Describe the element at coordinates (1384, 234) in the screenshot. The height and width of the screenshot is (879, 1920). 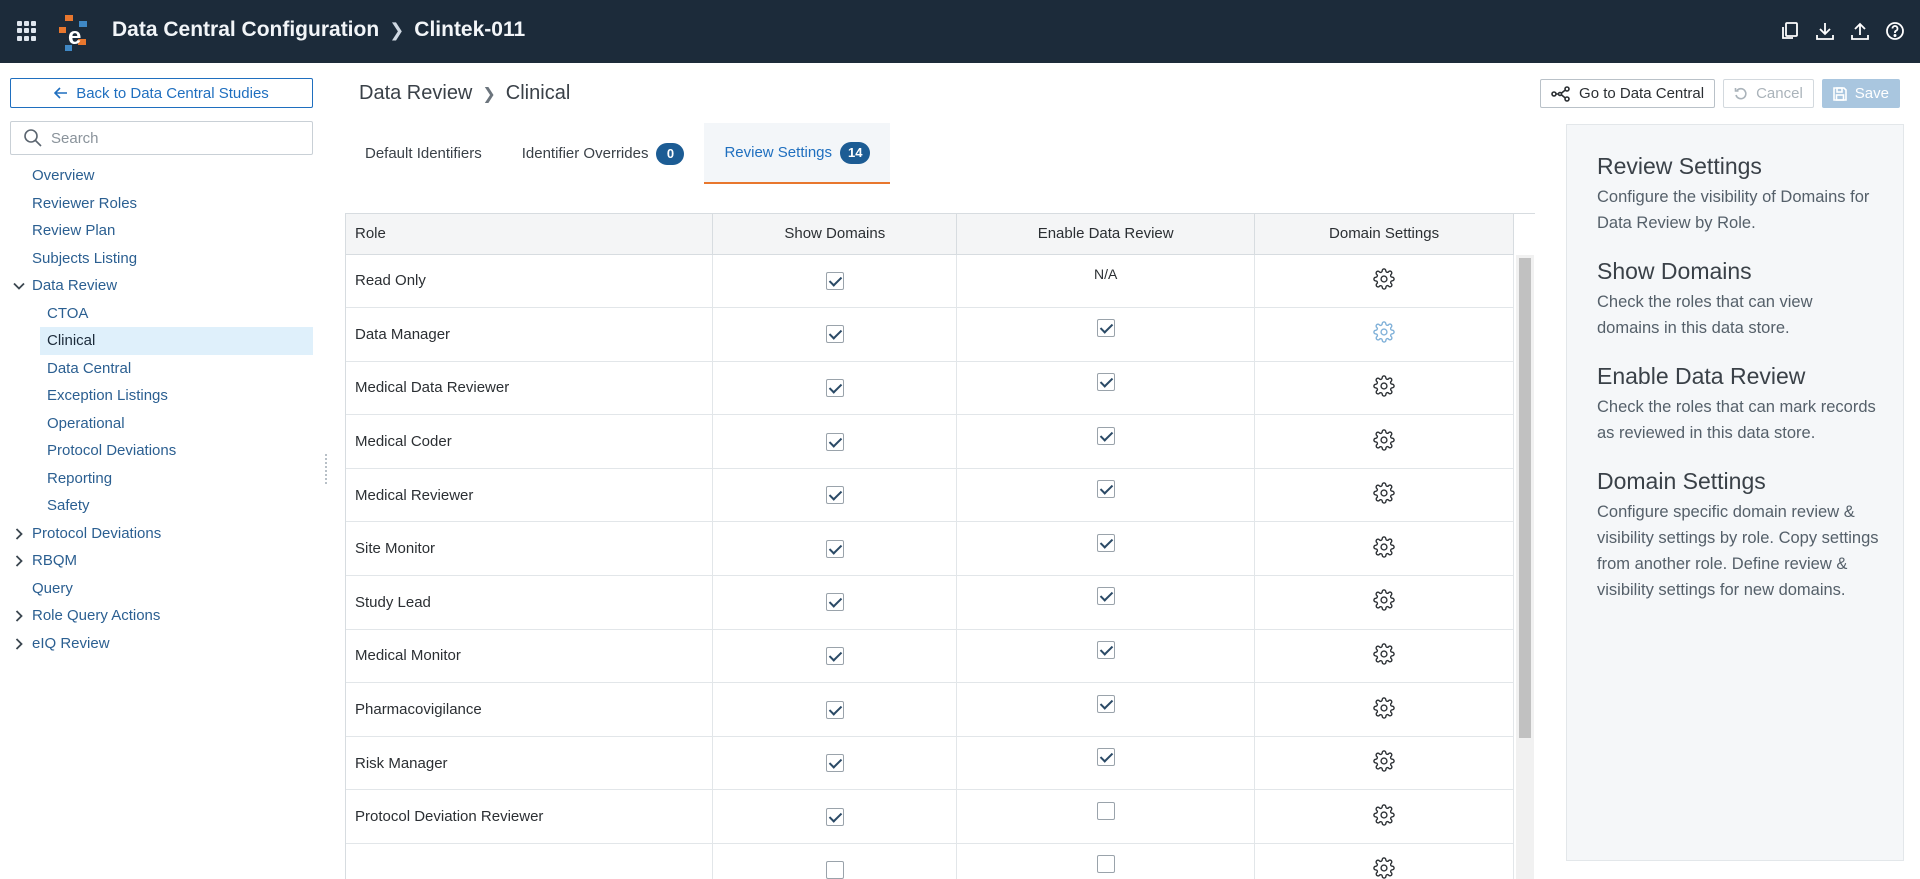
I see `column-header-domain-settings: Domain Settings` at that location.